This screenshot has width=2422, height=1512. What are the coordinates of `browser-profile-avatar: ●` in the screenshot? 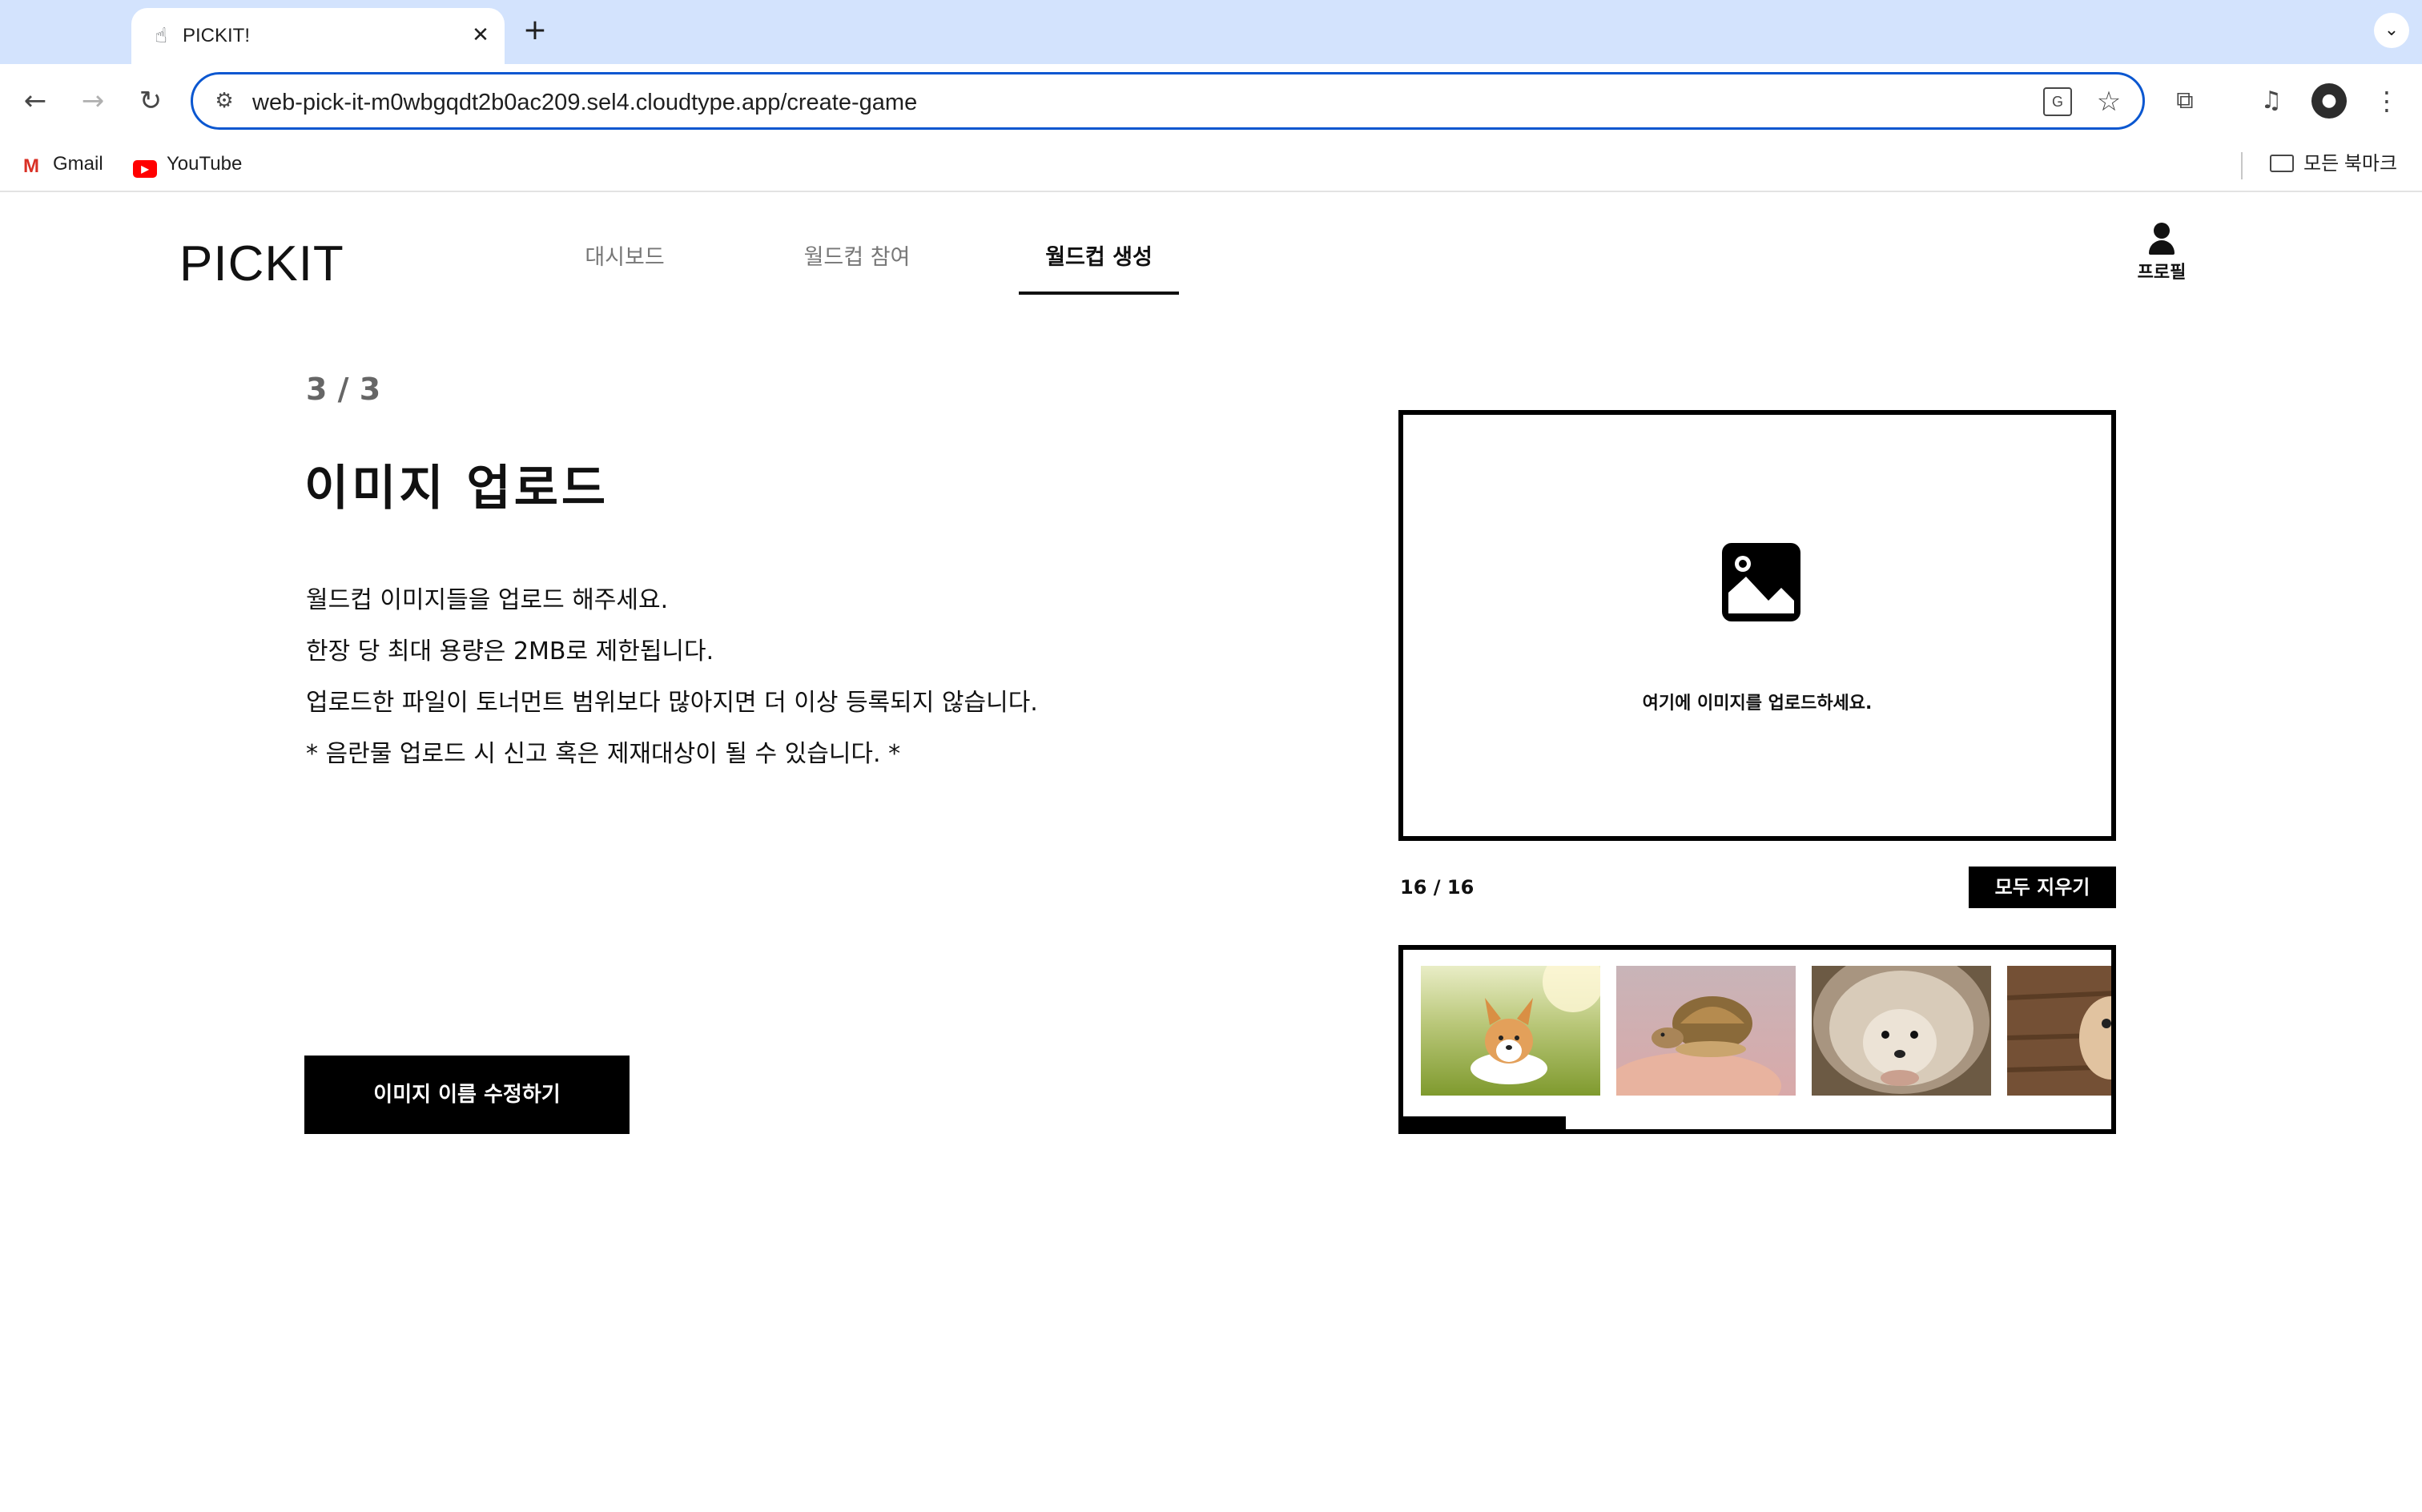 It's located at (2329, 101).